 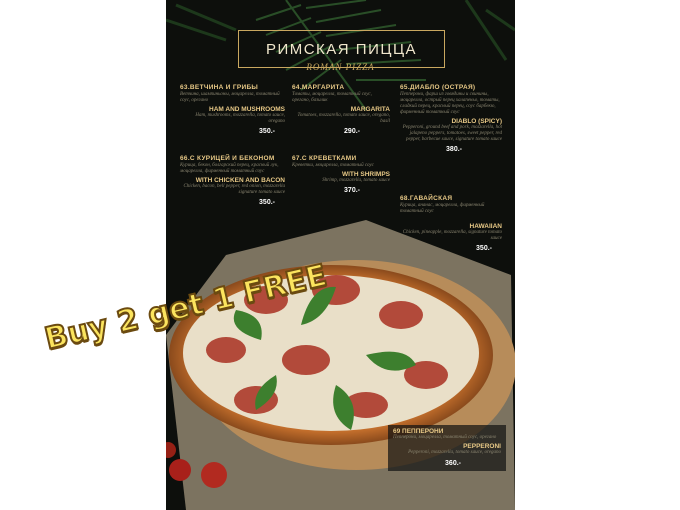 I want to click on menu-subtitle: ROMAN PIZZA, so click(x=340, y=67).